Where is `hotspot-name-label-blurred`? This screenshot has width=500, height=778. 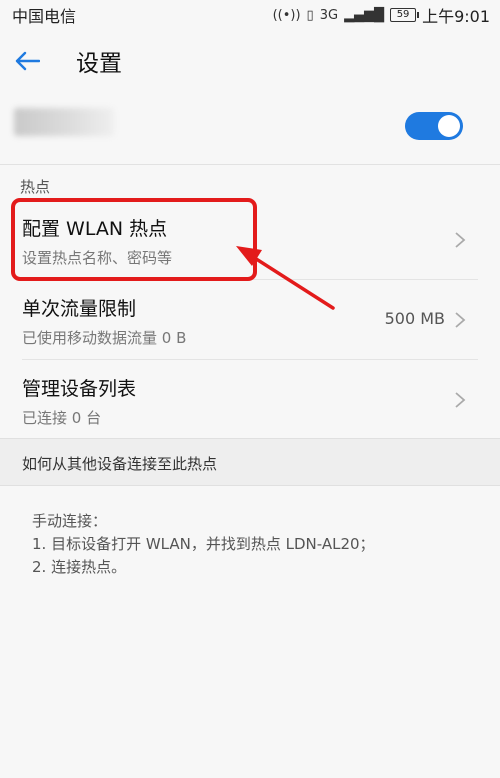
hotspot-name-label-blurred is located at coordinates (64, 122).